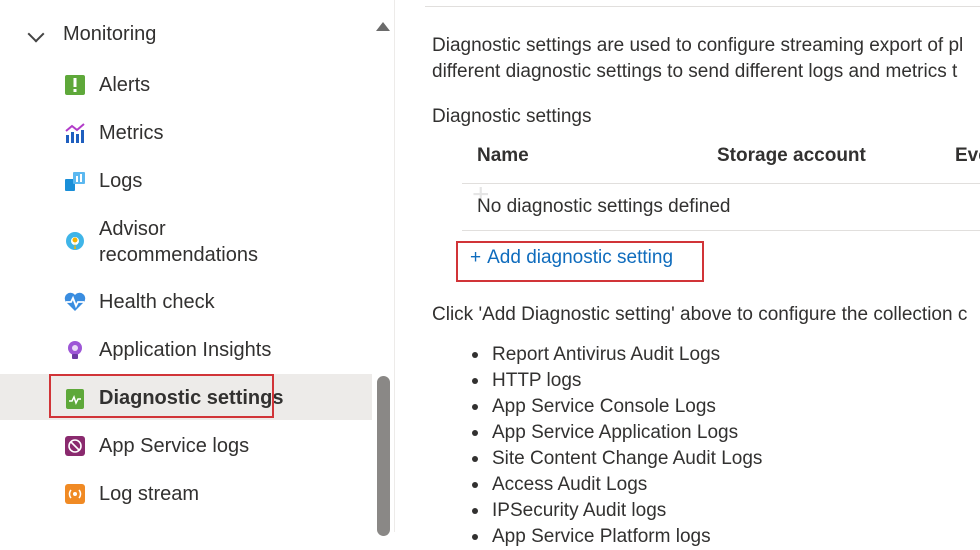  Describe the element at coordinates (75, 350) in the screenshot. I see `app-insights-icon` at that location.